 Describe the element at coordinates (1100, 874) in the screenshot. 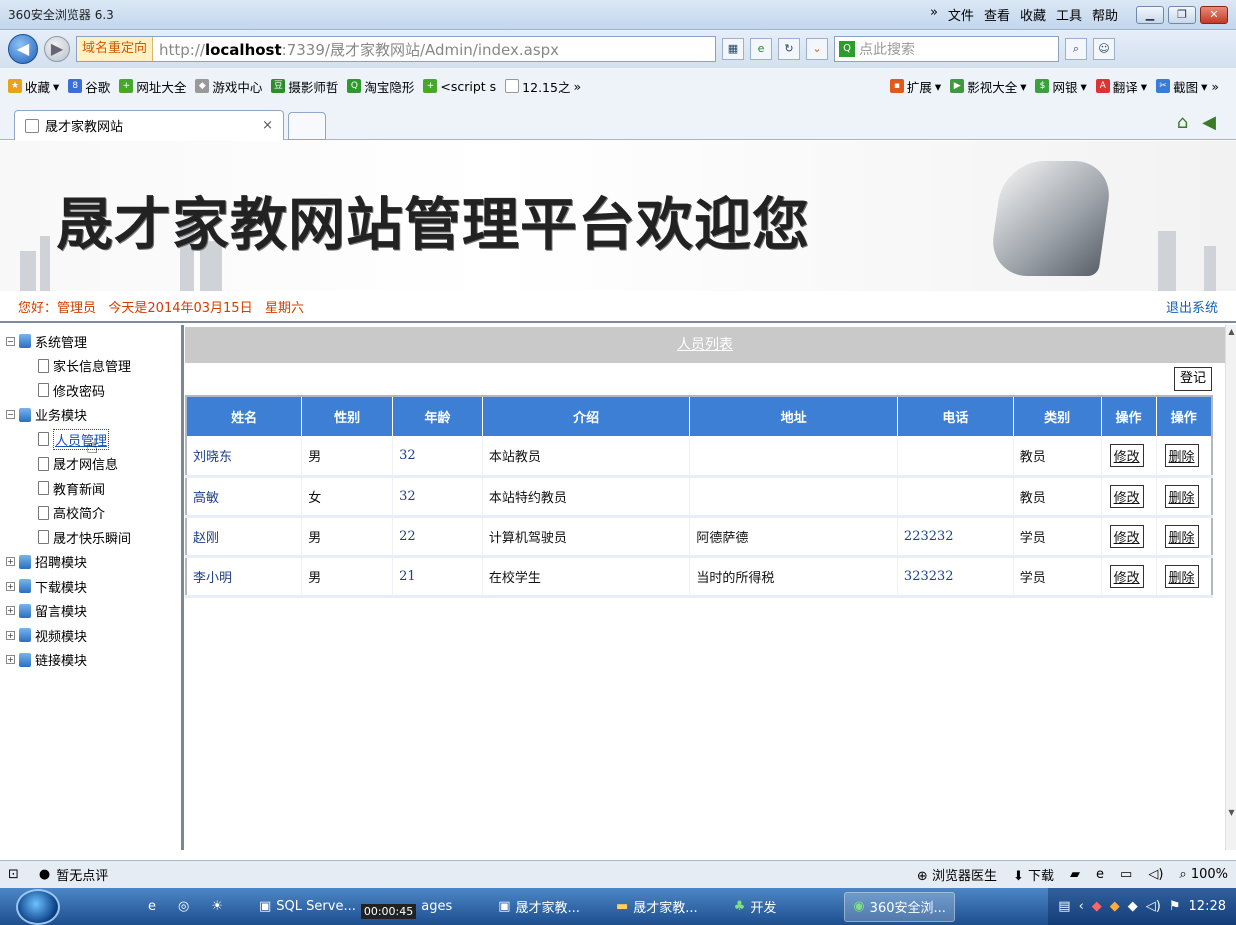

I see `ie-core-icon: e` at that location.